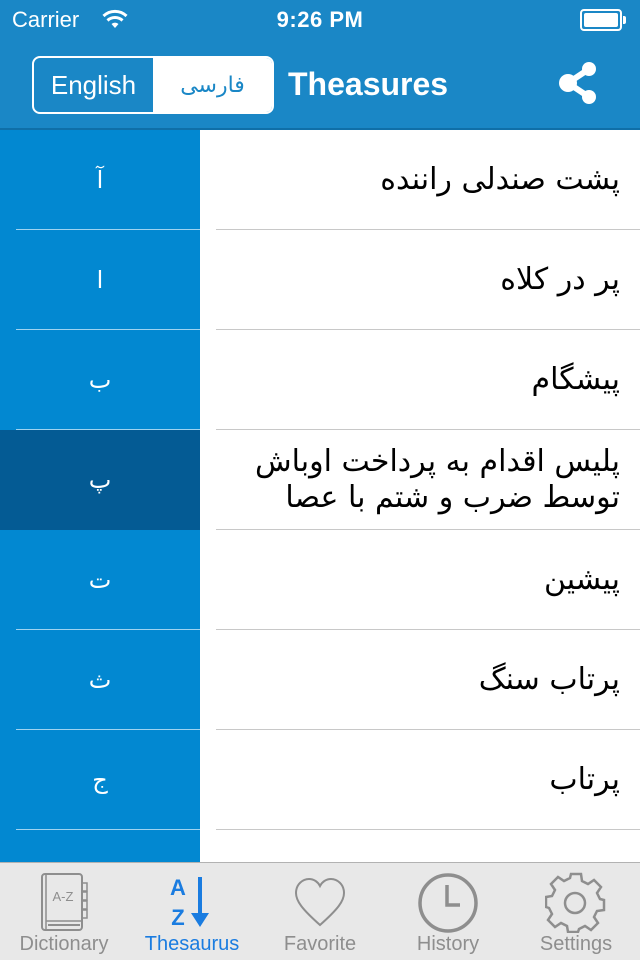 This screenshot has width=640, height=960. I want to click on index-letter-selected: پ, so click(100, 480).